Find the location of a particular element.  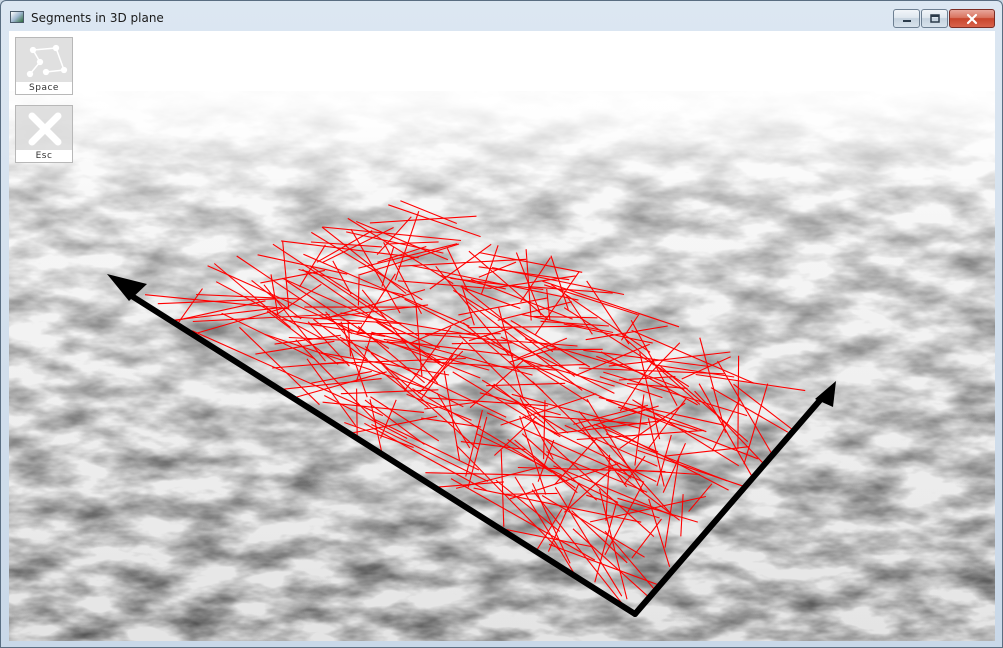

app-window-icon is located at coordinates (17, 17).